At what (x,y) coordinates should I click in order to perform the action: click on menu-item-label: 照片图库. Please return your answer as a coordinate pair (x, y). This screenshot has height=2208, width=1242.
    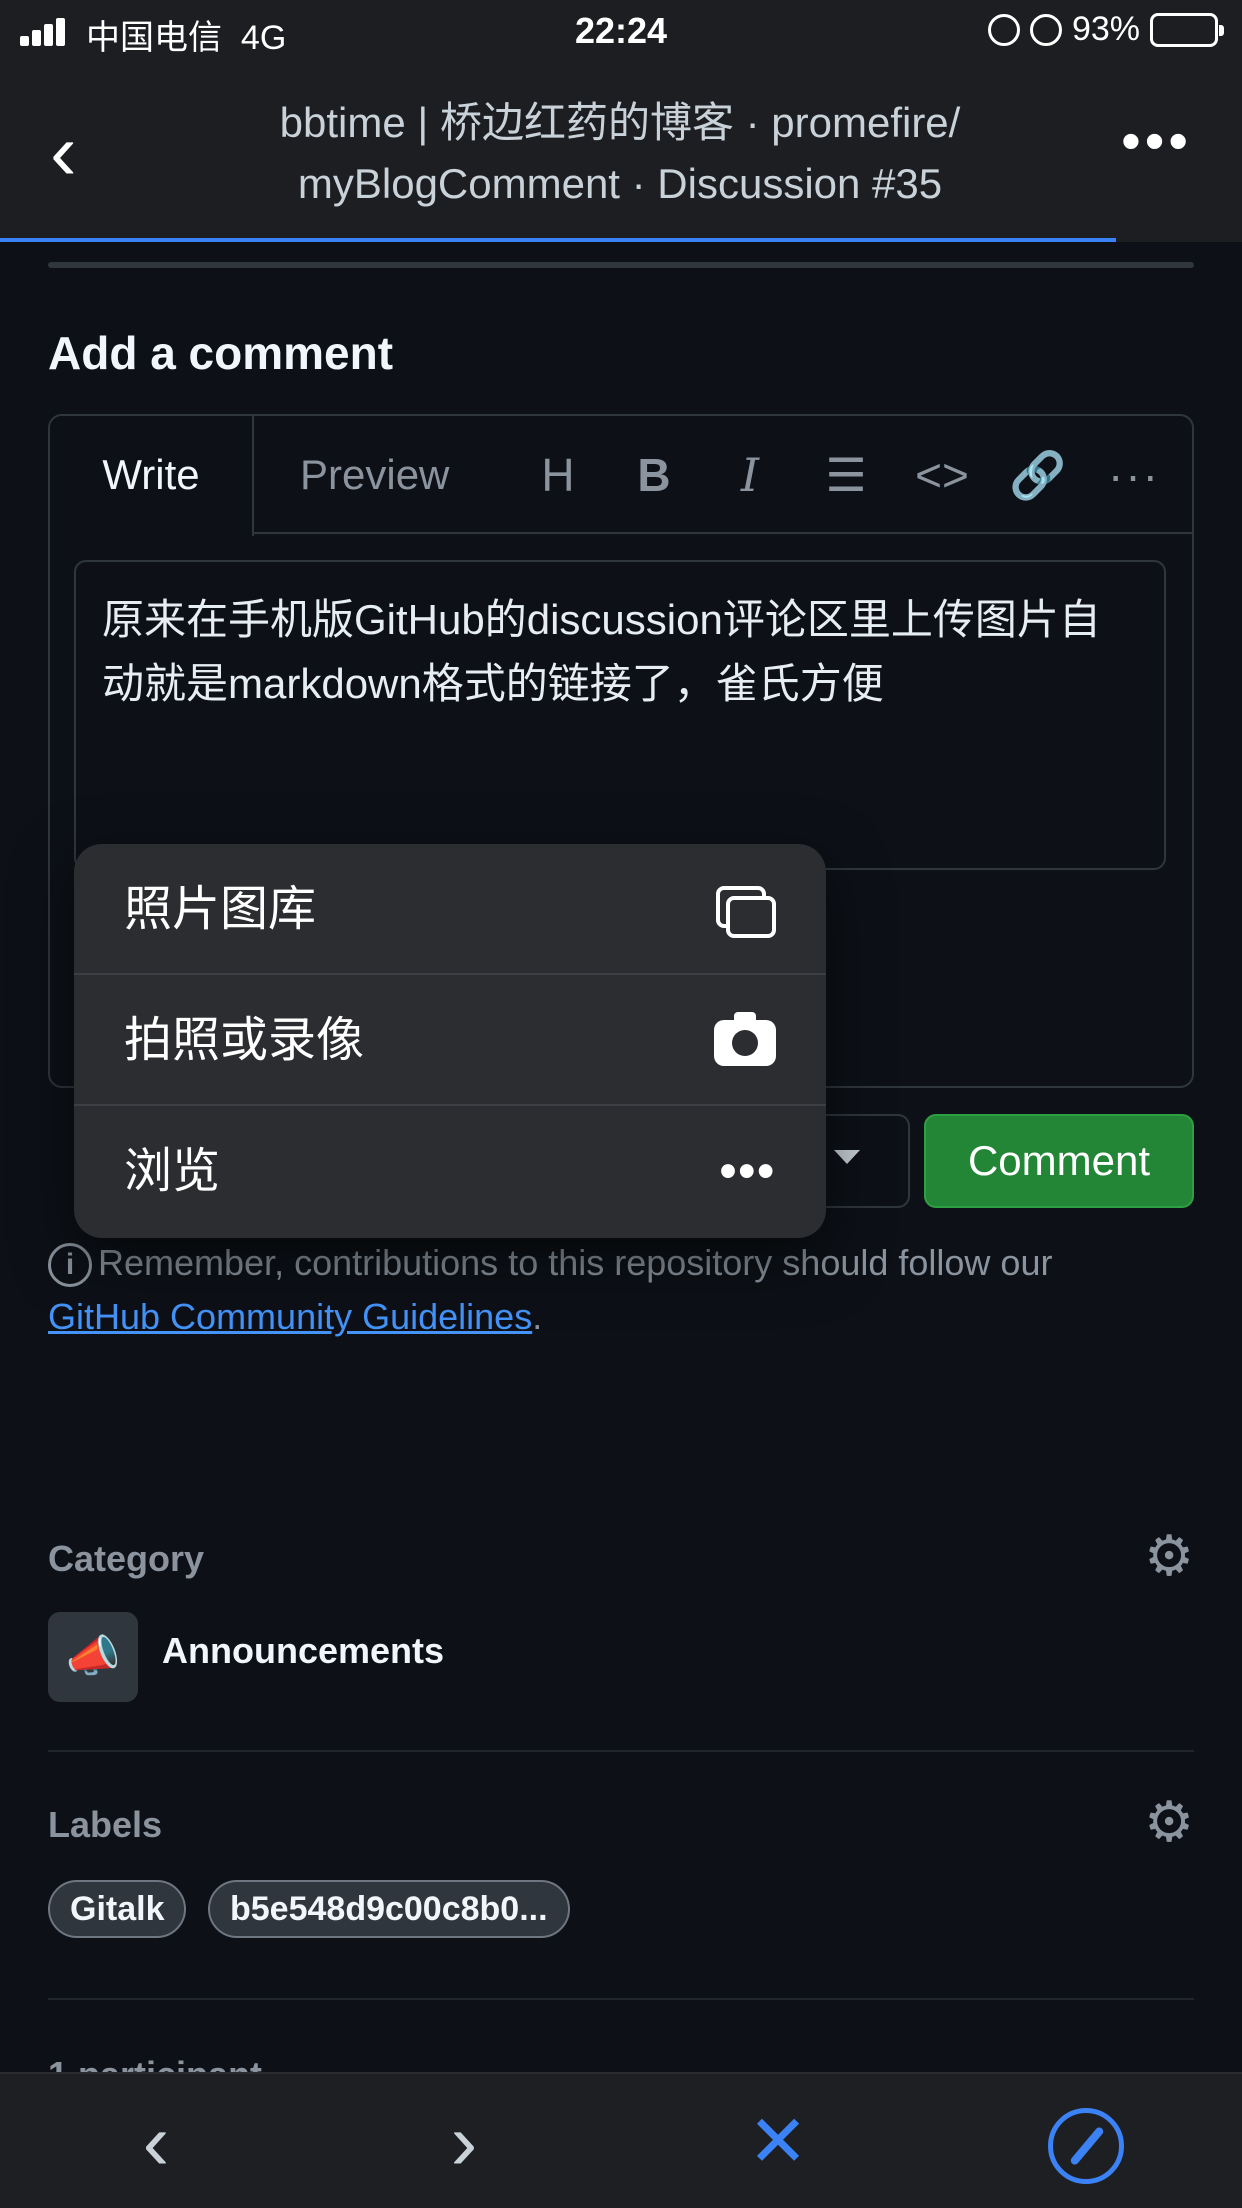
    Looking at the image, I should click on (220, 909).